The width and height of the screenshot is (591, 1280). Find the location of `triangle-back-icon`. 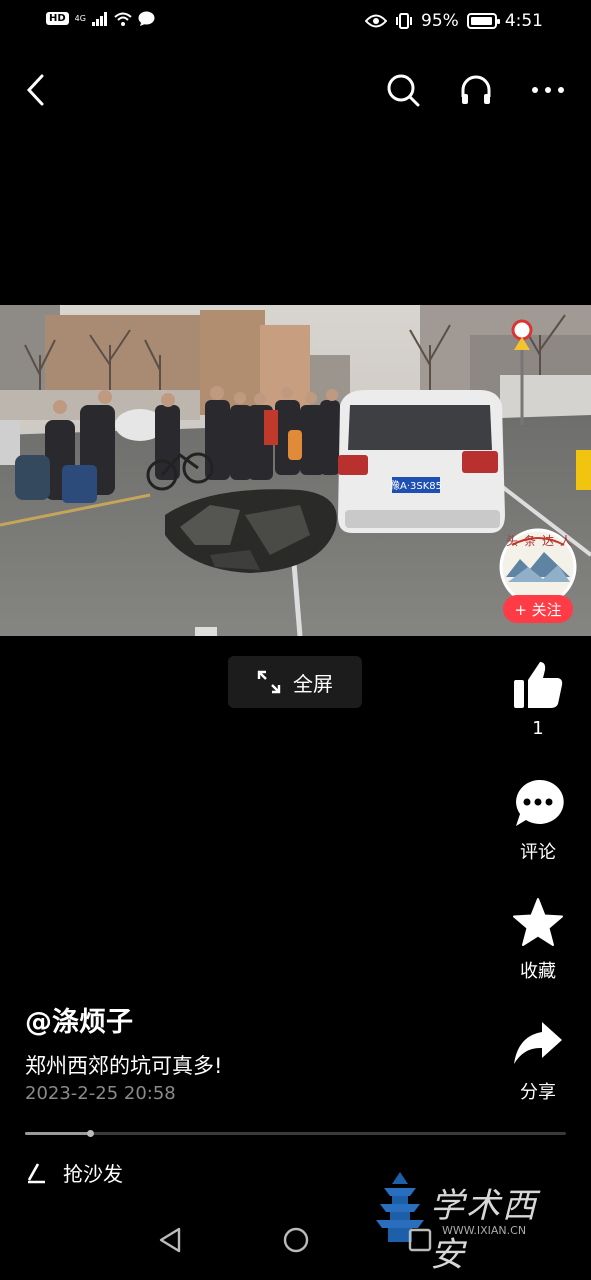

triangle-back-icon is located at coordinates (170, 1240).